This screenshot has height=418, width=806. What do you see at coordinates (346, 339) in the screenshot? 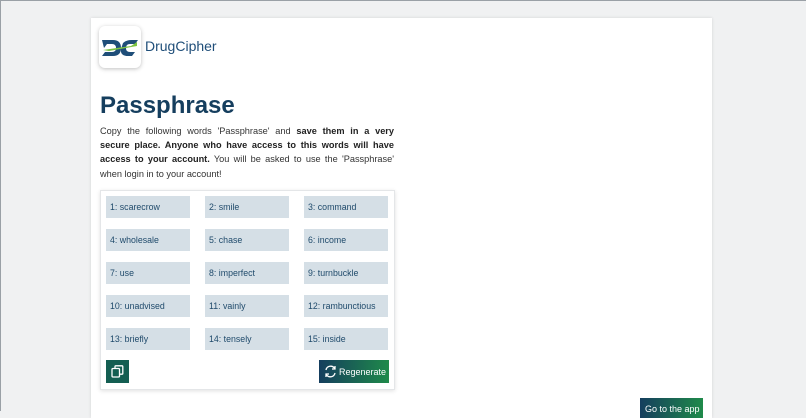
I see `passphrase-word-15: 15: inside` at bounding box center [346, 339].